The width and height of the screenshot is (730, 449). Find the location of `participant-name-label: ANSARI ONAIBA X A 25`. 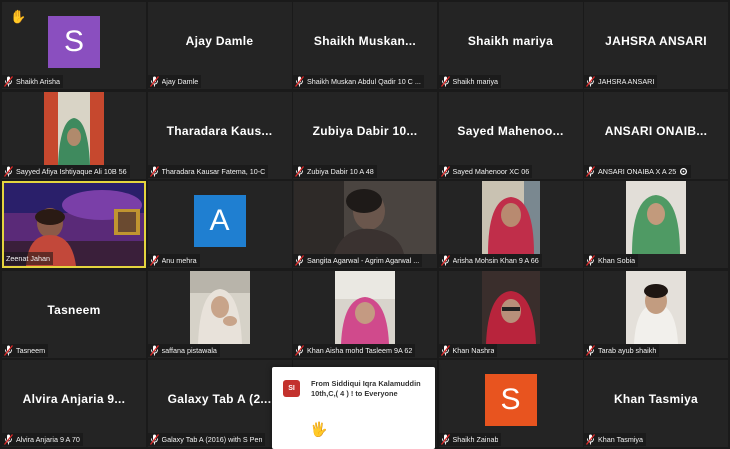

participant-name-label: ANSARI ONAIBA X A 25 is located at coordinates (638, 171).